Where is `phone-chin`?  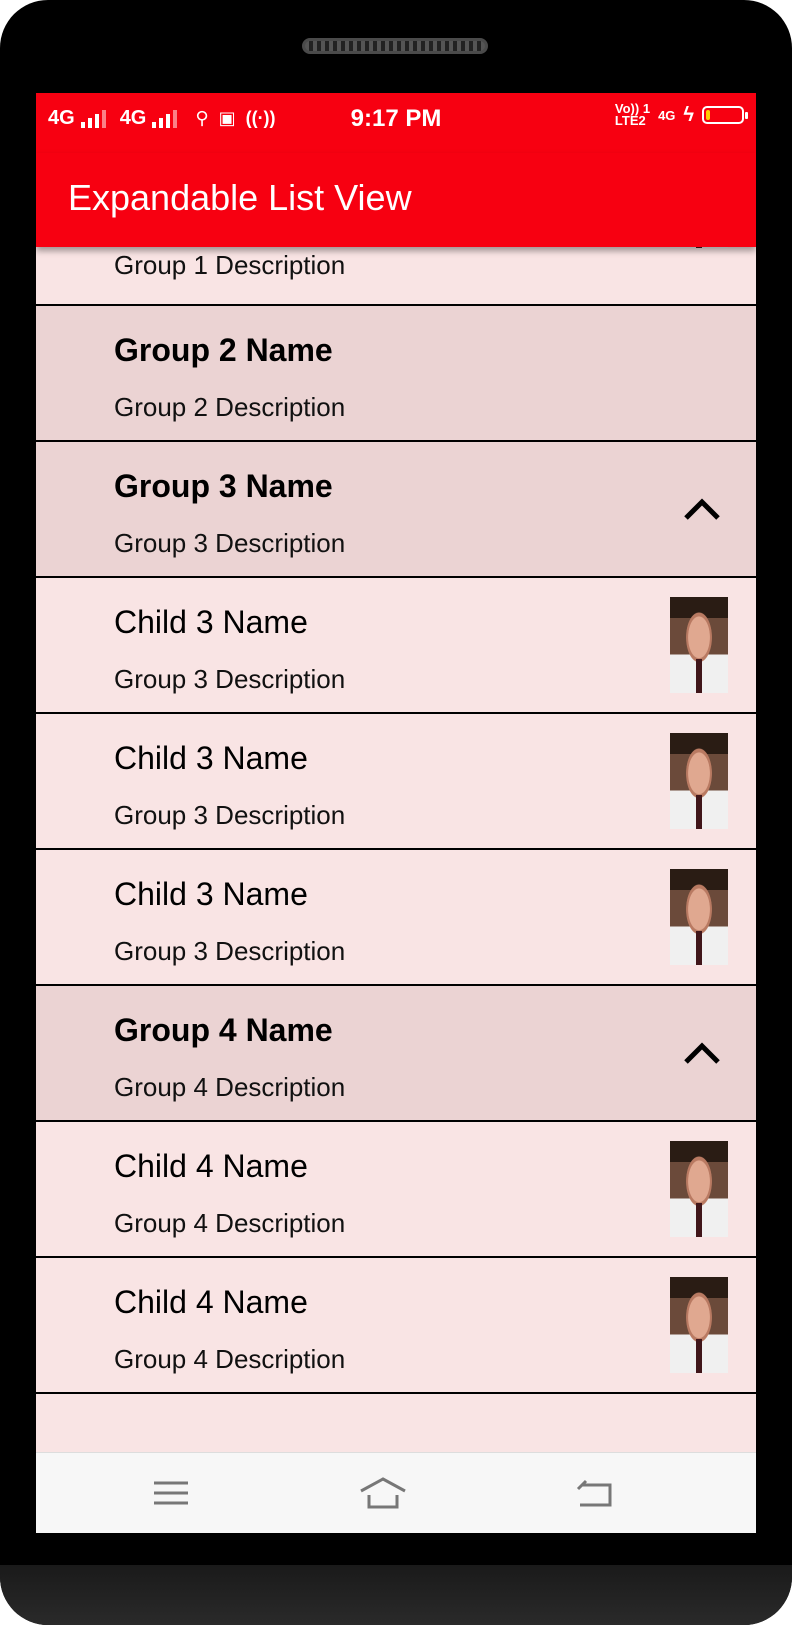 phone-chin is located at coordinates (396, 1595).